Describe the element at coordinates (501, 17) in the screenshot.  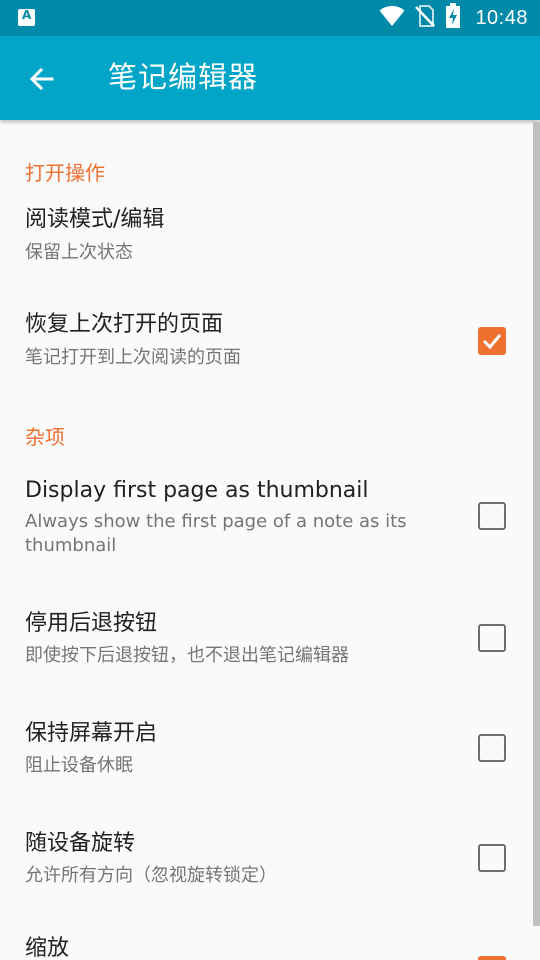
I see `status-time: 10:48` at that location.